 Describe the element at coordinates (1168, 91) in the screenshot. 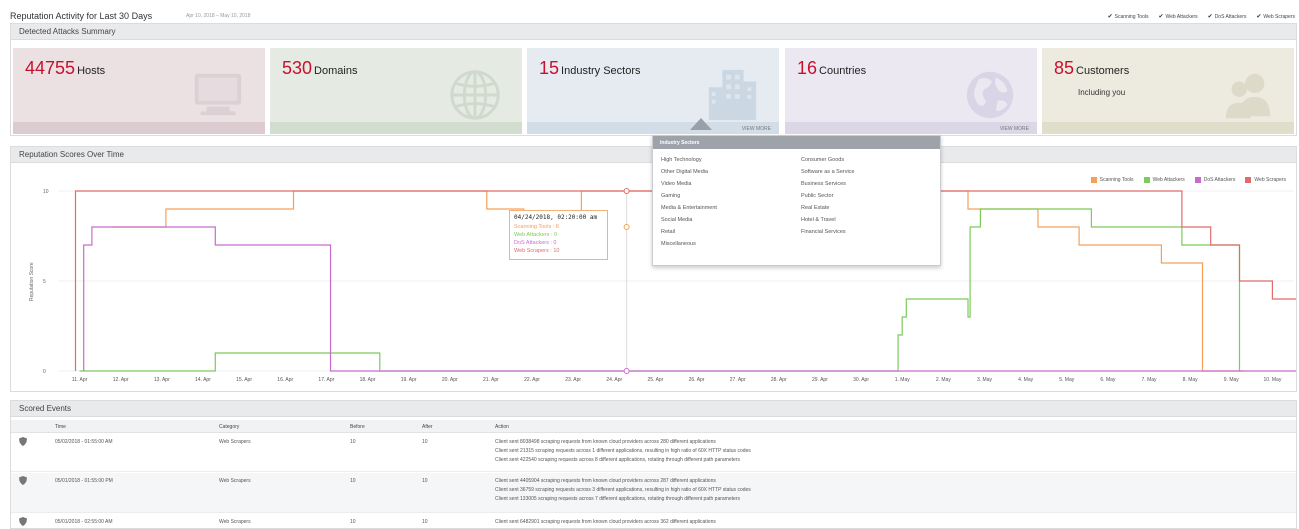

I see `customers-card: 85 Customers Including you` at that location.